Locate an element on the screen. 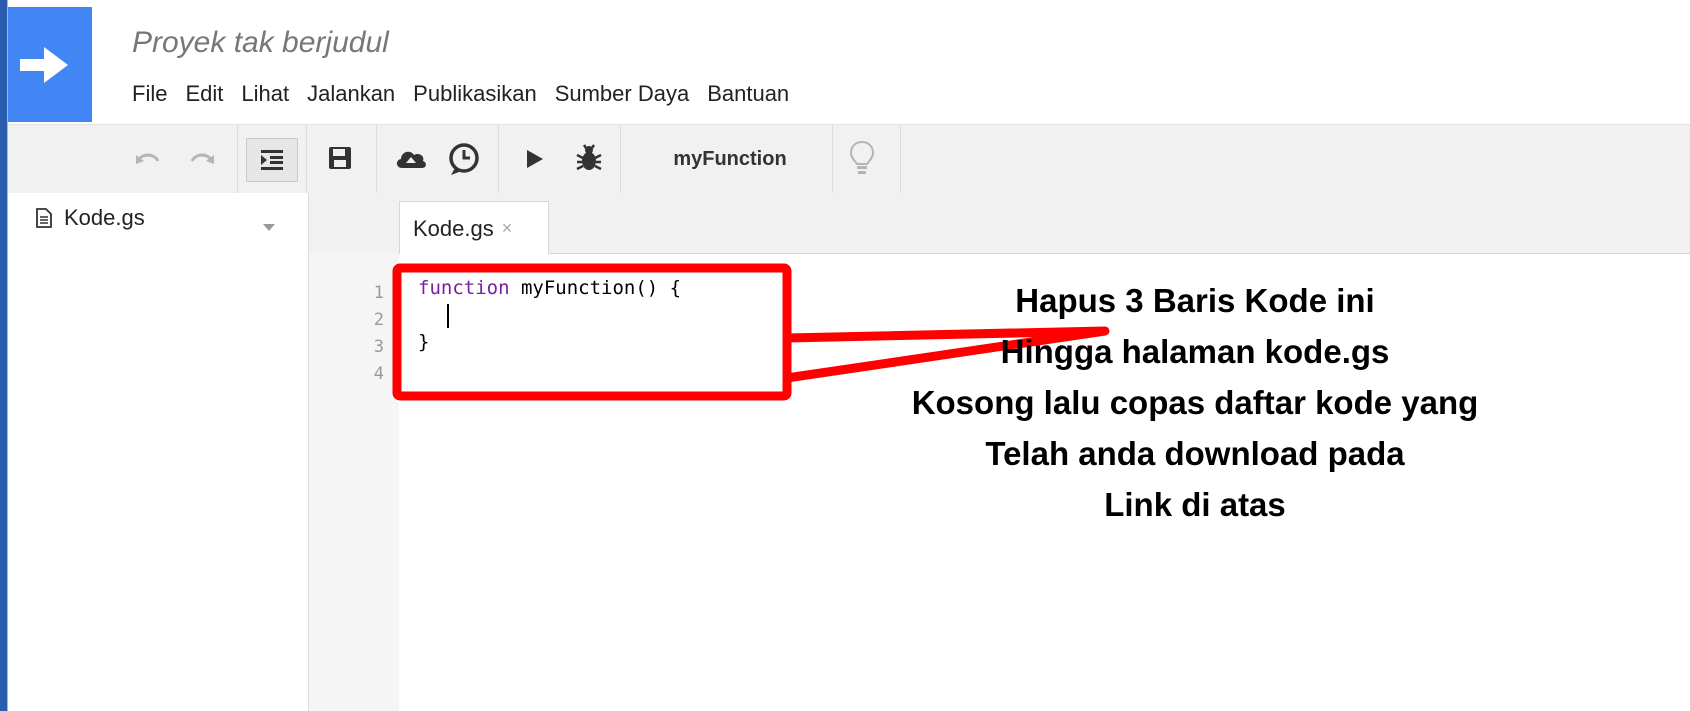  note-line-1: Hapus 3 Baris Kode ini is located at coordinates (1195, 300).